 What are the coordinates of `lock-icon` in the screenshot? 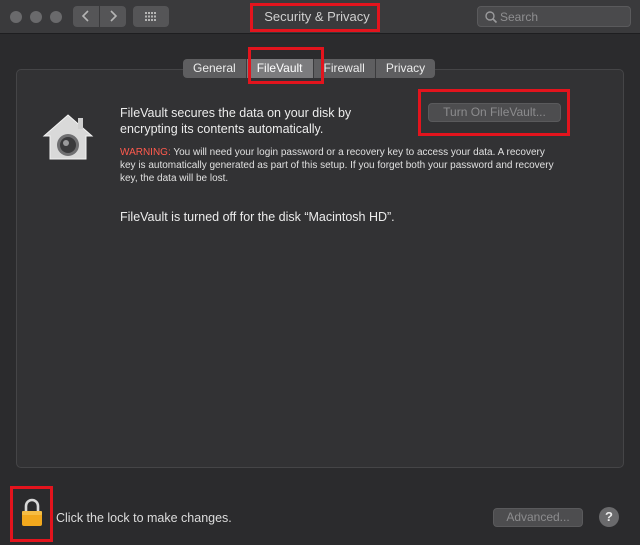 It's located at (32, 513).